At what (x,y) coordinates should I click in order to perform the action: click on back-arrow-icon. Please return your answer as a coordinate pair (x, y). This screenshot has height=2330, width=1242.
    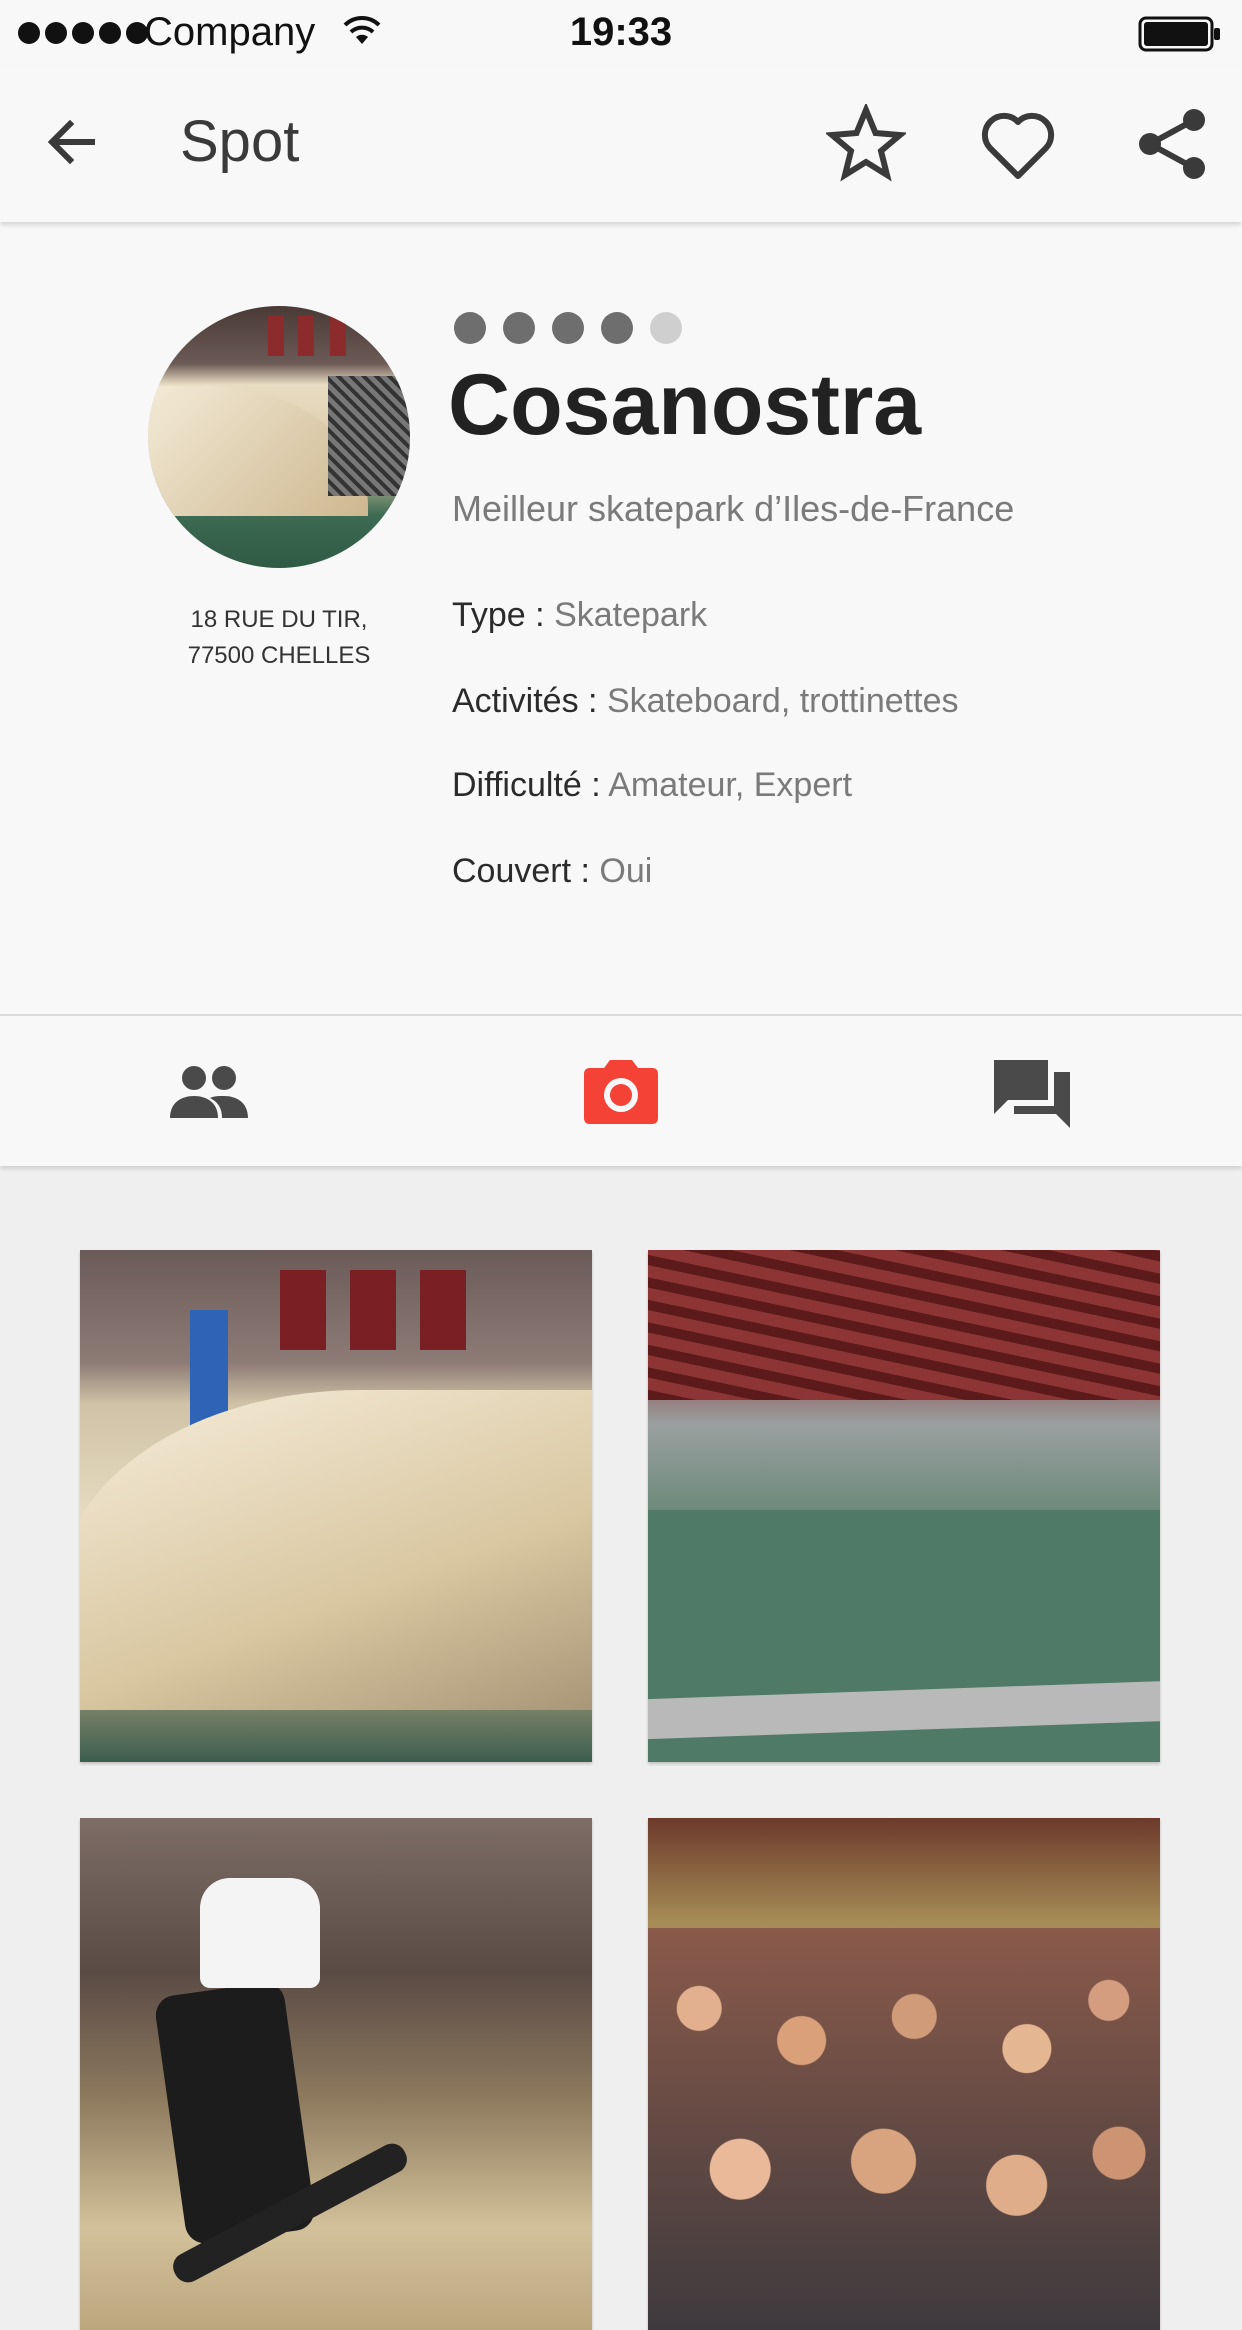
    Looking at the image, I should click on (72, 142).